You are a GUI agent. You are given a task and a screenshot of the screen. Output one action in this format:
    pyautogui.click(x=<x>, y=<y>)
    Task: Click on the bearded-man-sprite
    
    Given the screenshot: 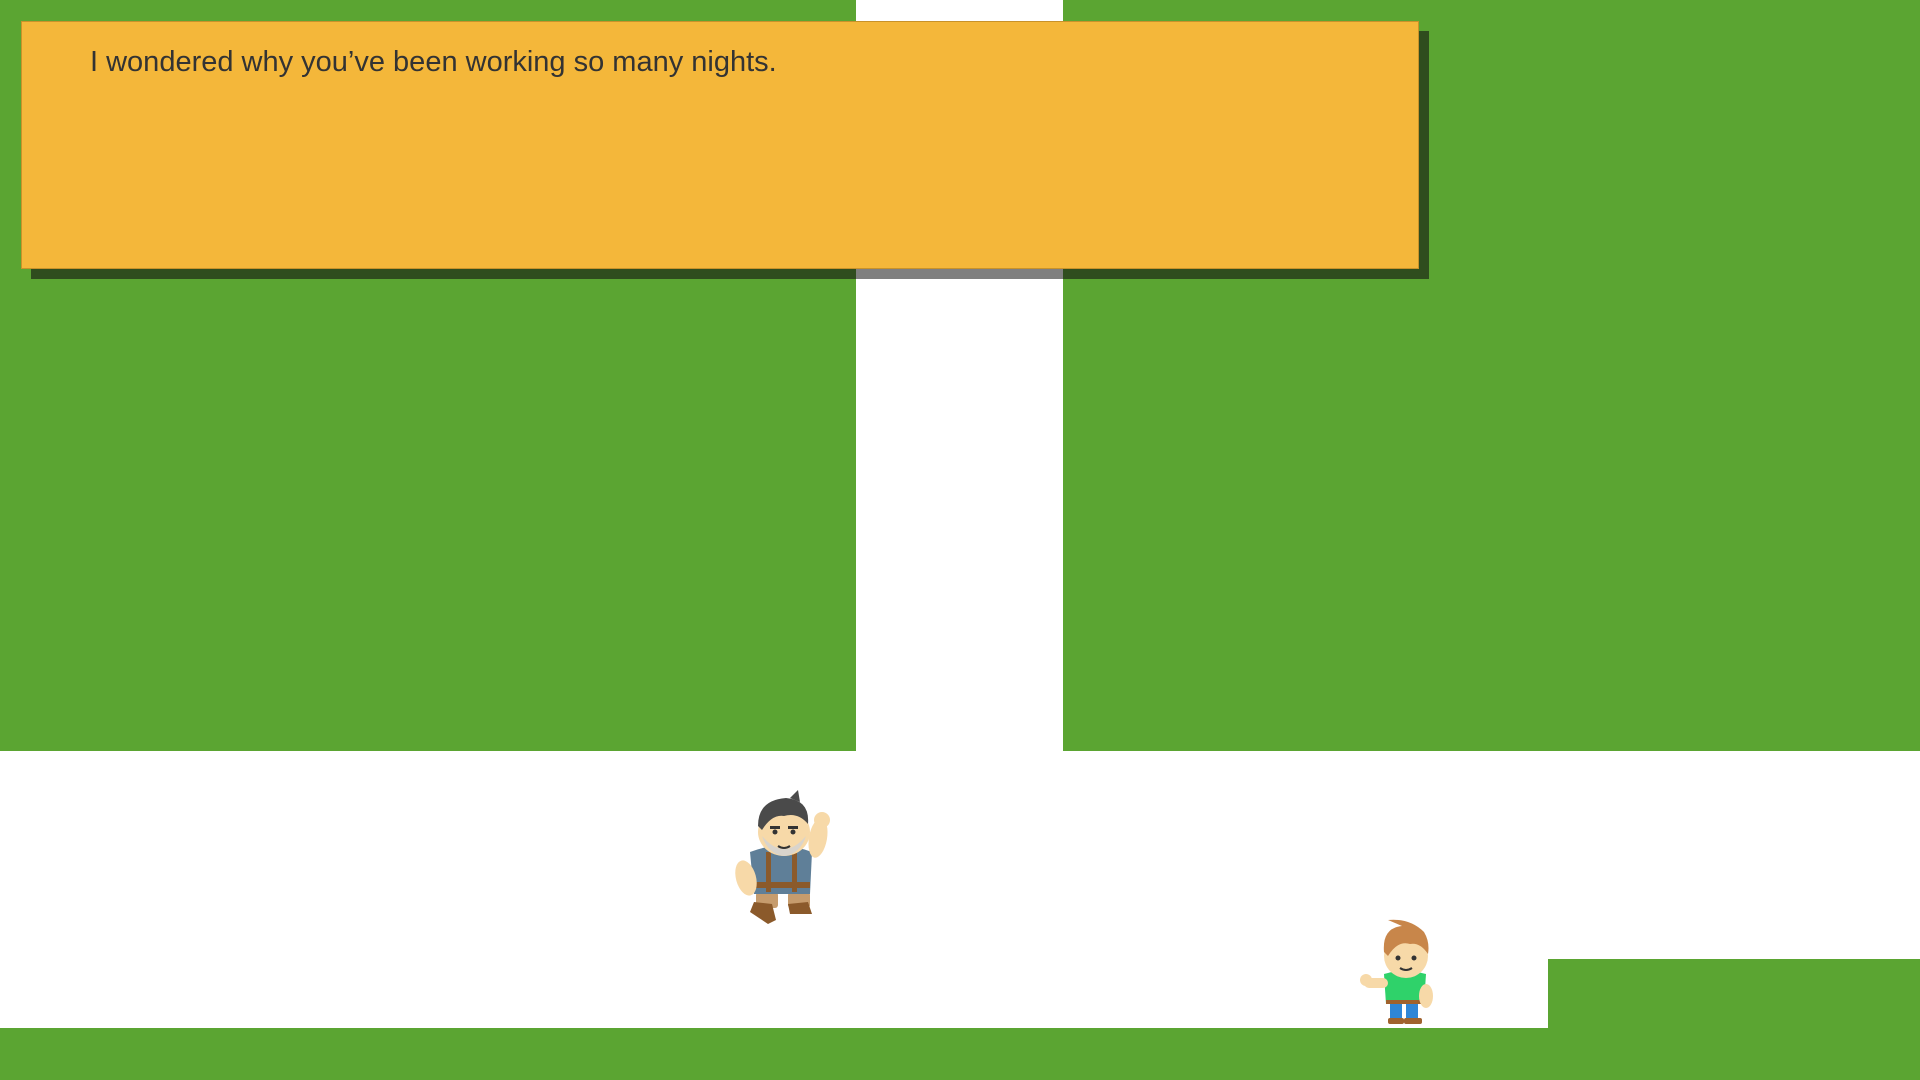 What is the action you would take?
    pyautogui.click(x=783, y=860)
    